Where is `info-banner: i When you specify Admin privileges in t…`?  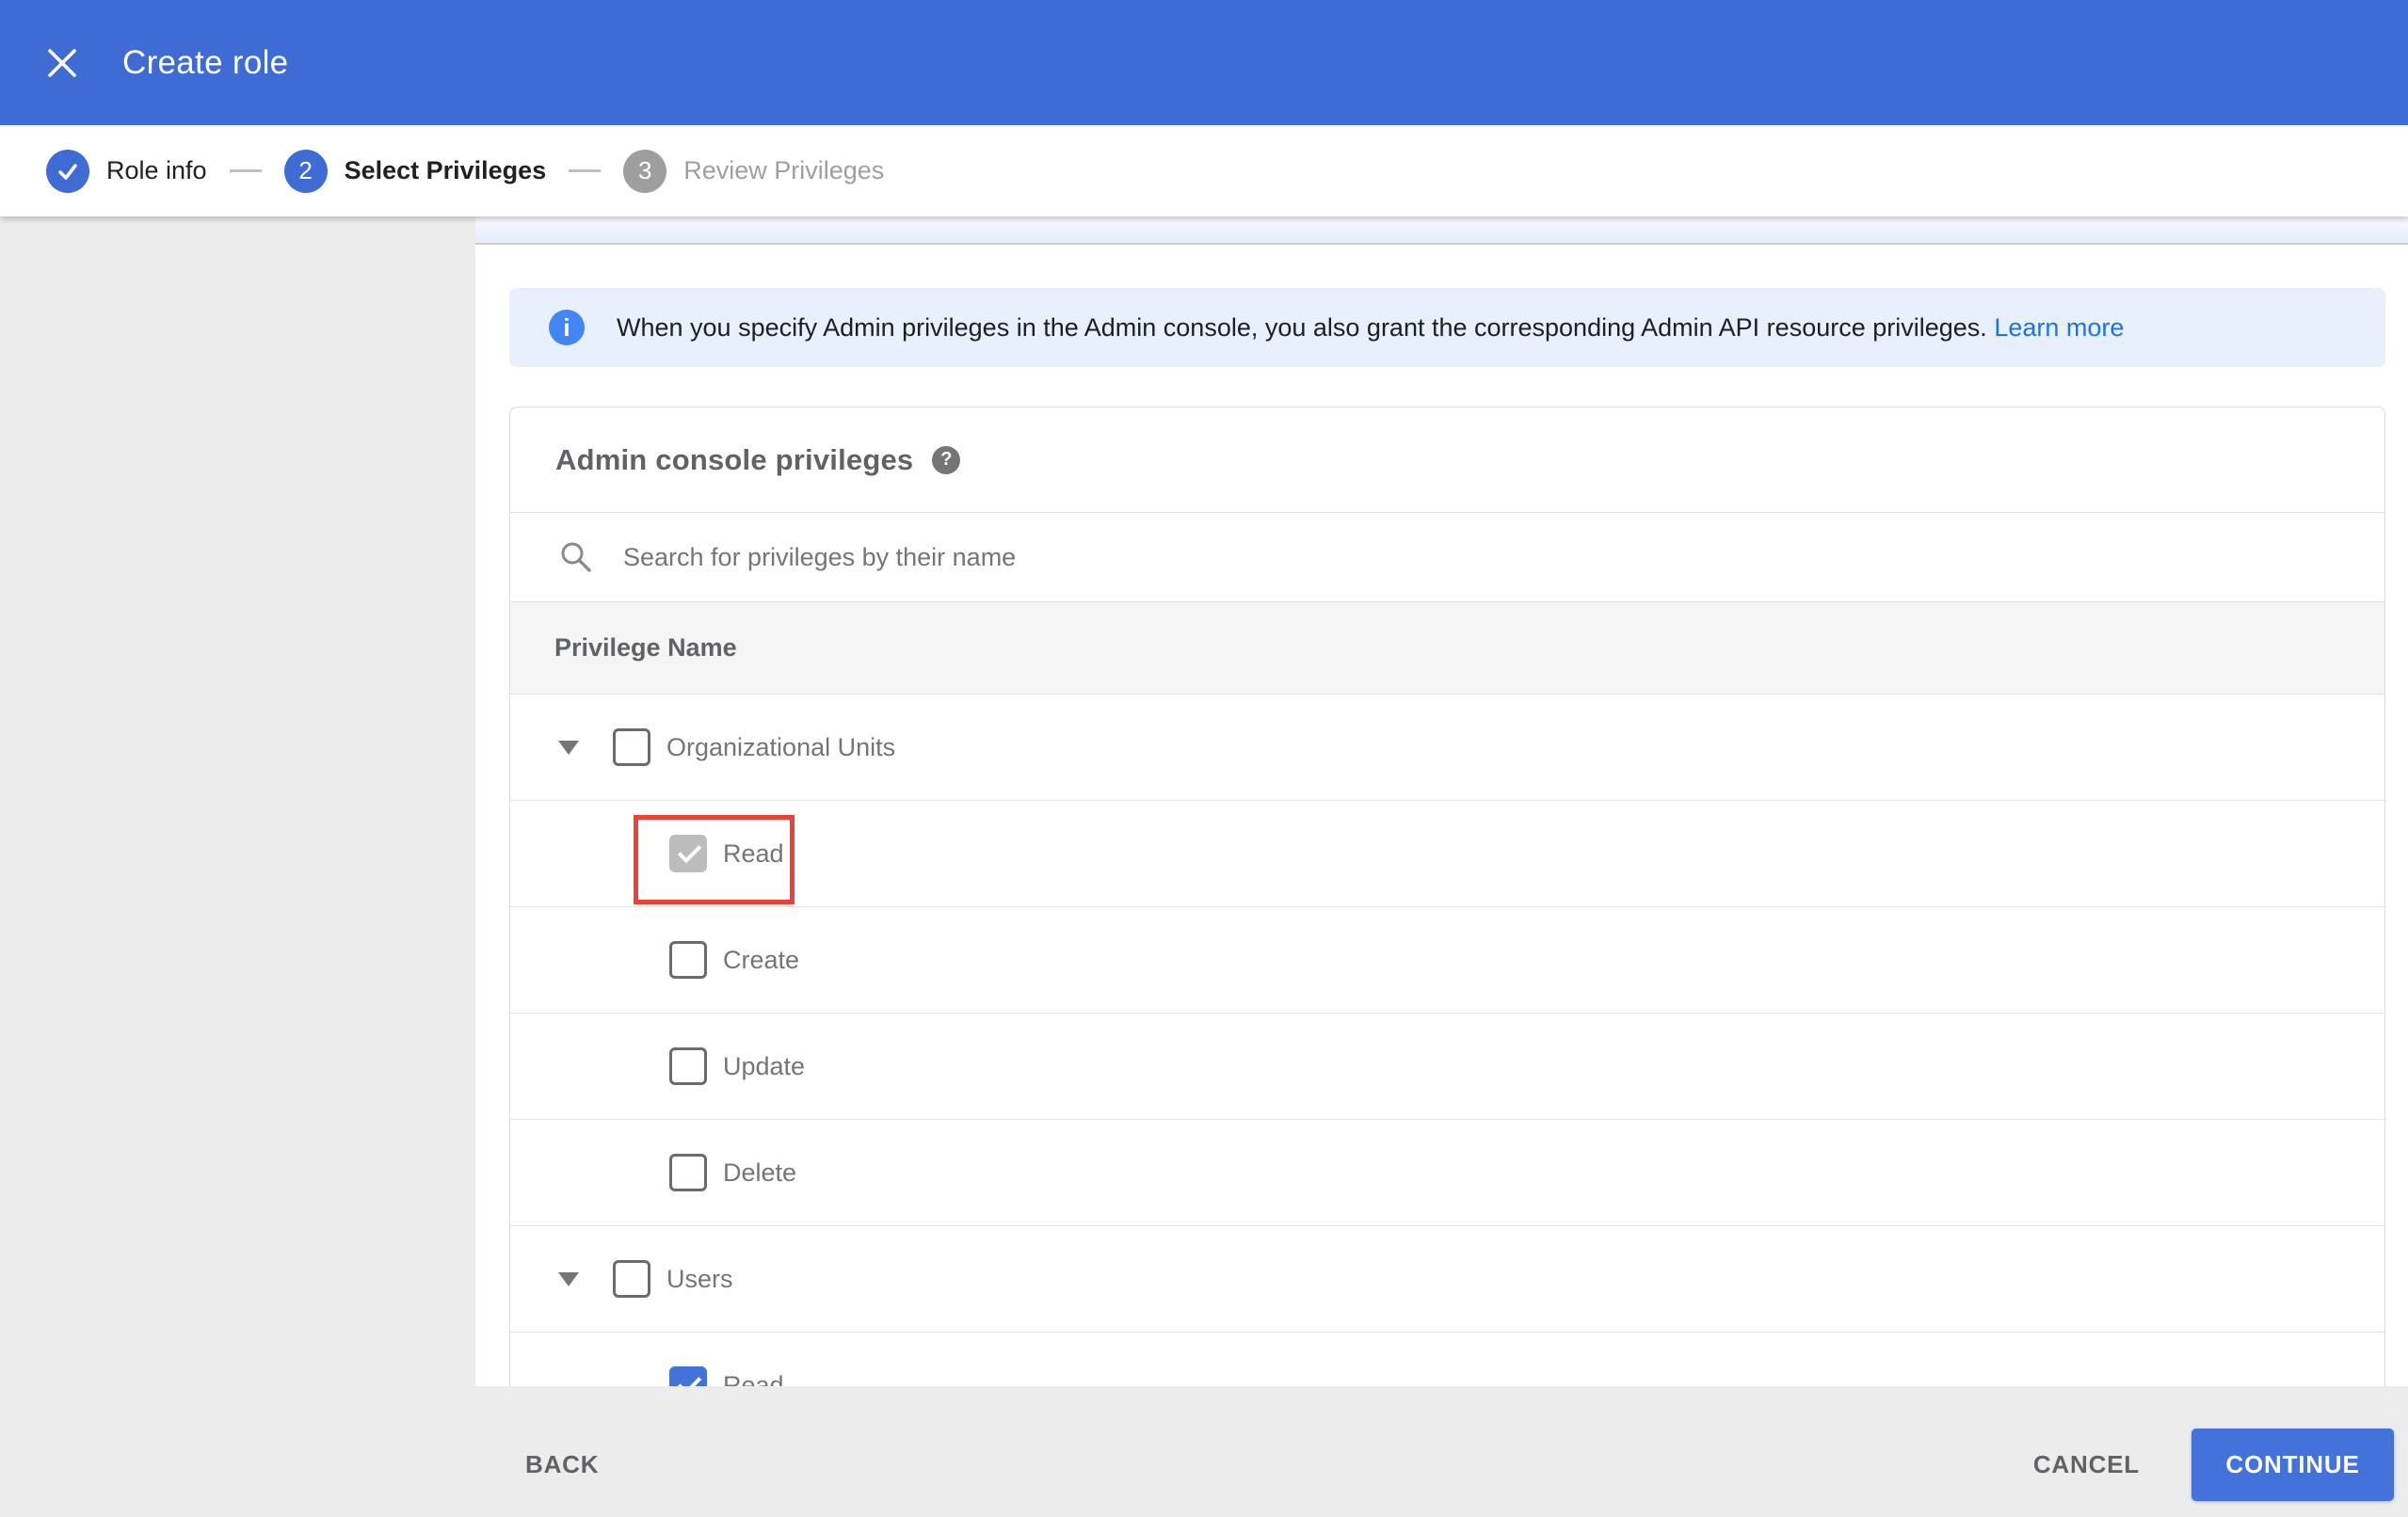
info-banner: i When you specify Admin privileges in t… is located at coordinates (1447, 327).